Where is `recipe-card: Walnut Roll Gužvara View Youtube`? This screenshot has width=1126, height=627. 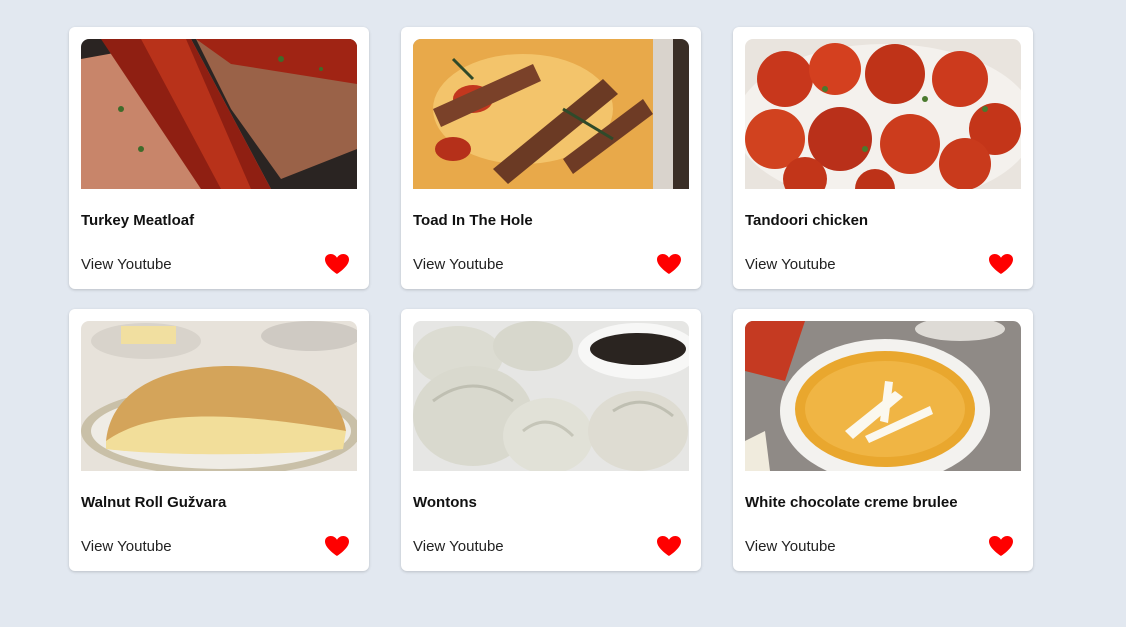
recipe-card: Walnut Roll Gužvara View Youtube is located at coordinates (219, 440).